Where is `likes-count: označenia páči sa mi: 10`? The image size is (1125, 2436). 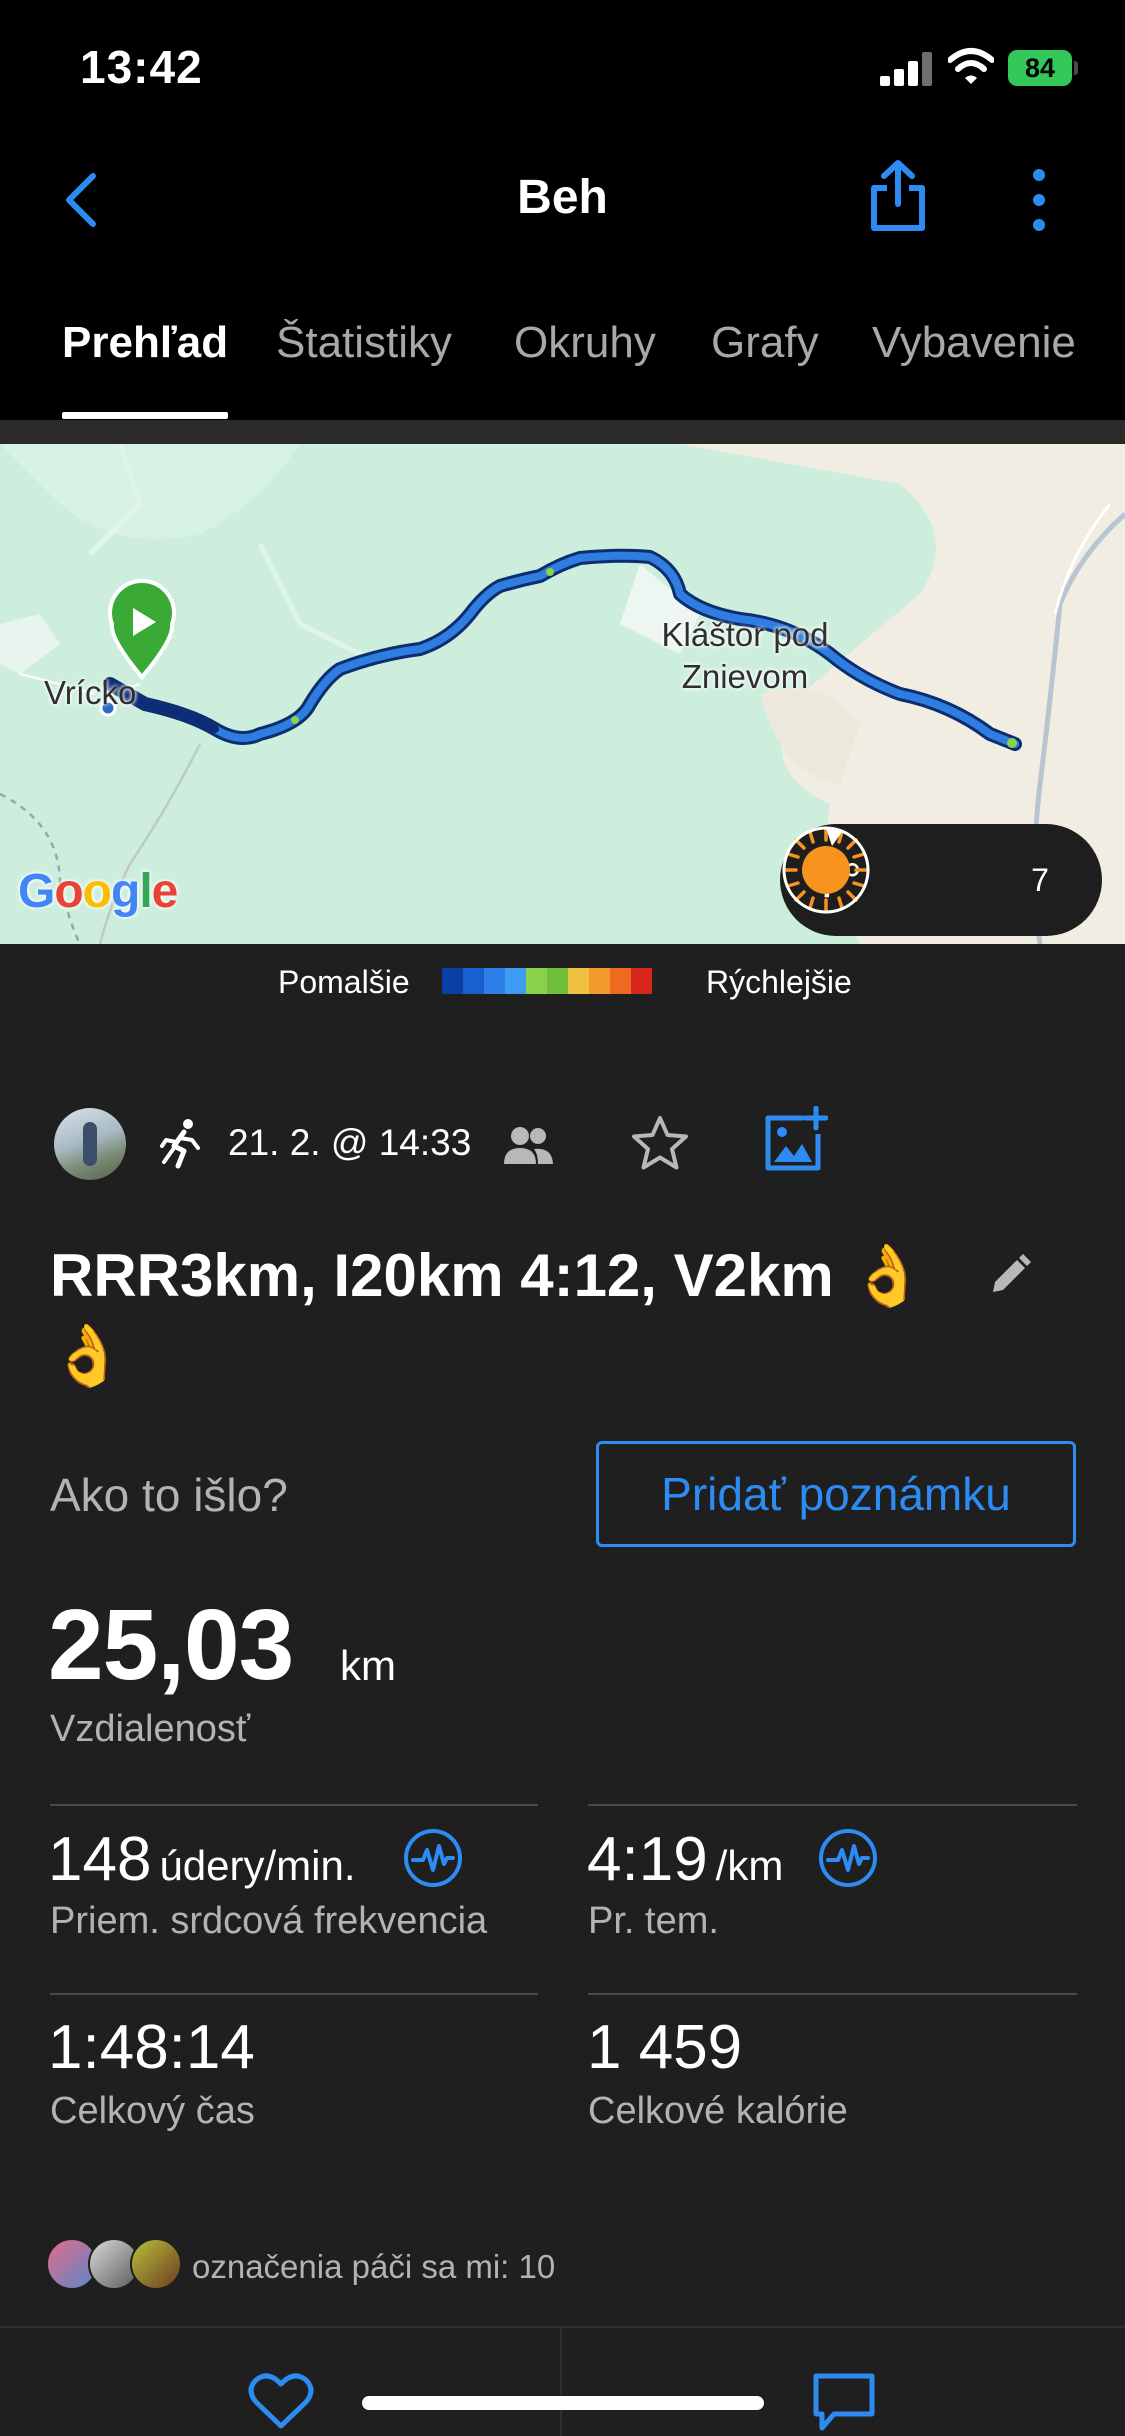 likes-count: označenia páči sa mi: 10 is located at coordinates (374, 2266).